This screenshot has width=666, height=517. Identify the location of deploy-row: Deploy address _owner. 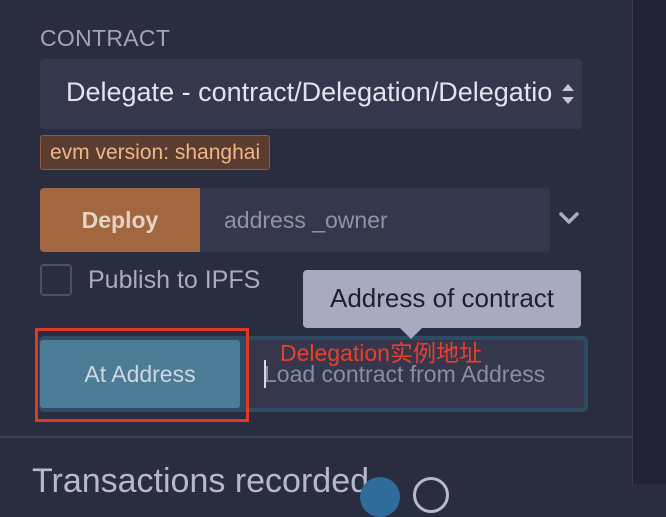
(295, 220).